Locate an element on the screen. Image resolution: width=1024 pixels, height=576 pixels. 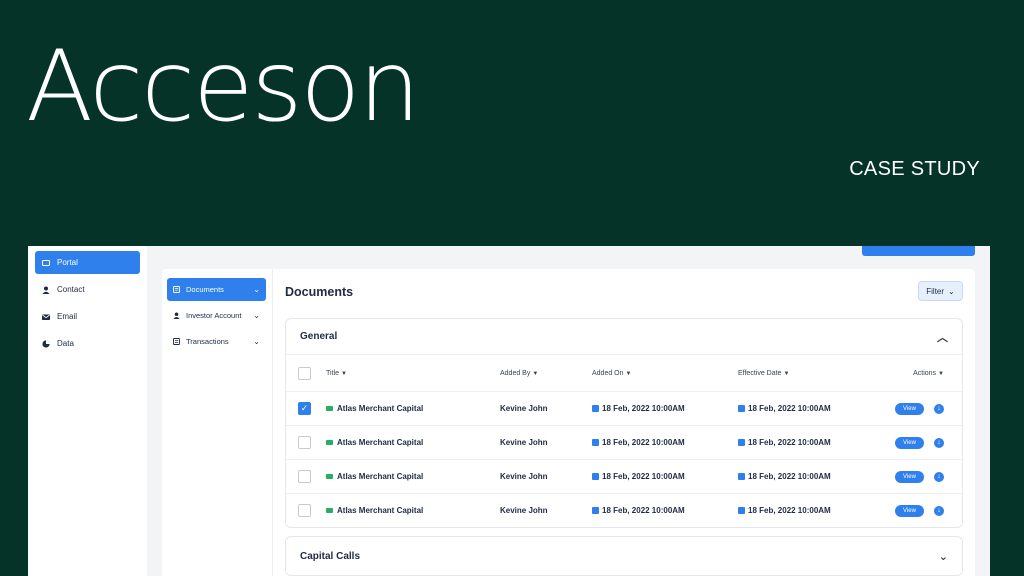
transactions-icon is located at coordinates (176, 341).